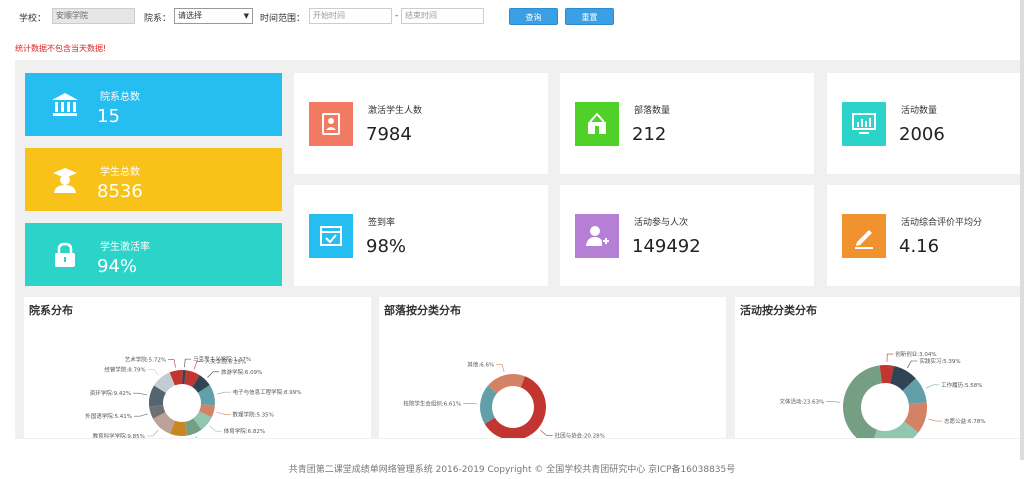 The height and width of the screenshot is (479, 1024). Describe the element at coordinates (589, 16) in the screenshot. I see `reset-button: 重置` at that location.